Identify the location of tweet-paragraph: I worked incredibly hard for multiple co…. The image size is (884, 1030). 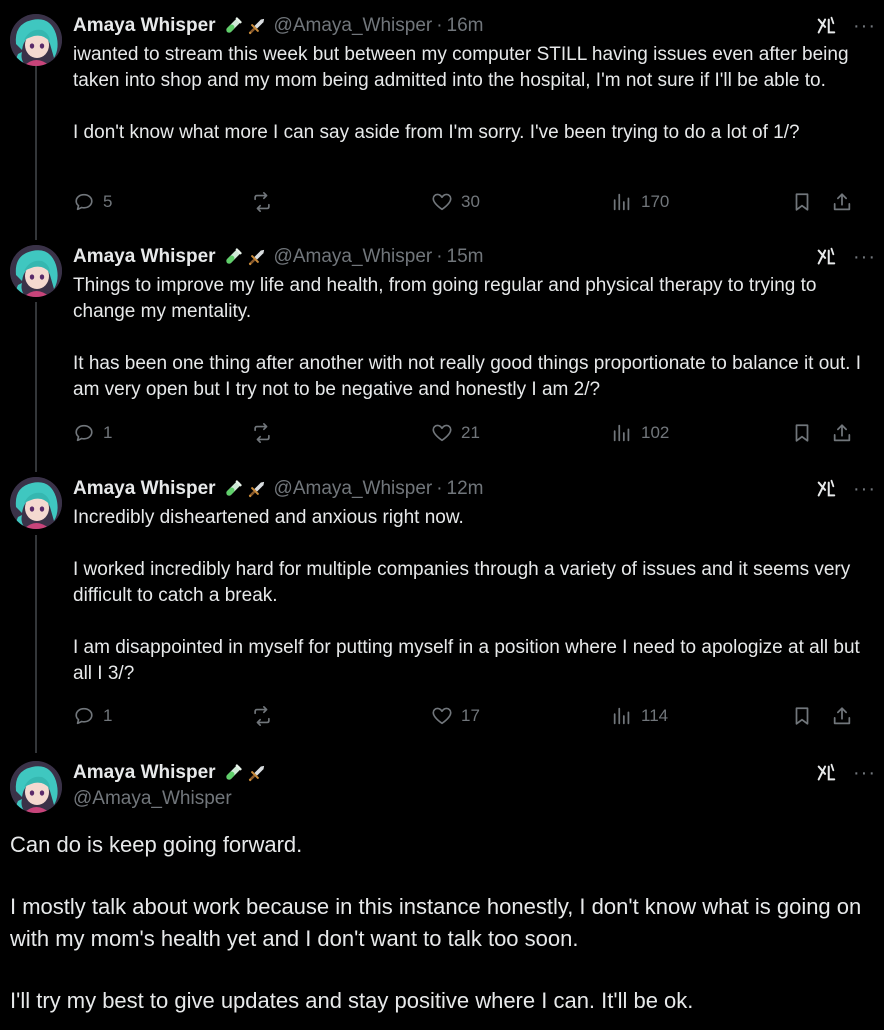
(462, 582).